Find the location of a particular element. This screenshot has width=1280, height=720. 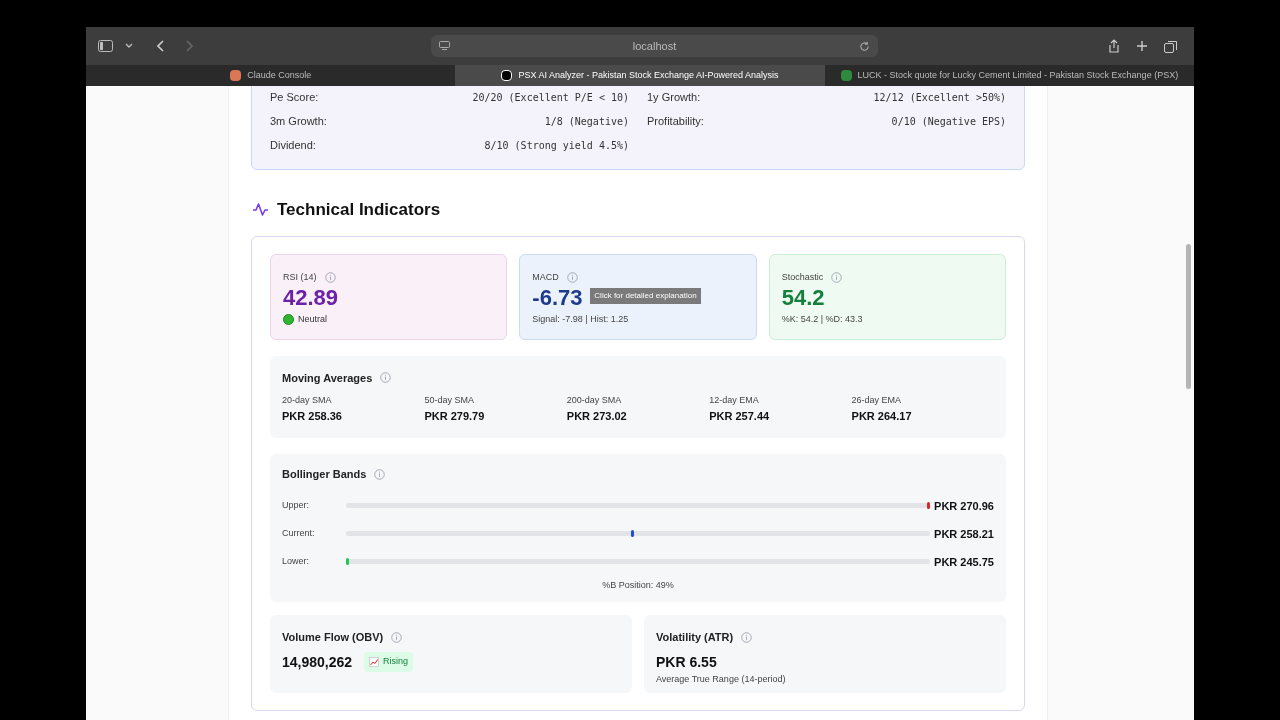

section-title: Technical Indicators is located at coordinates (359, 210).